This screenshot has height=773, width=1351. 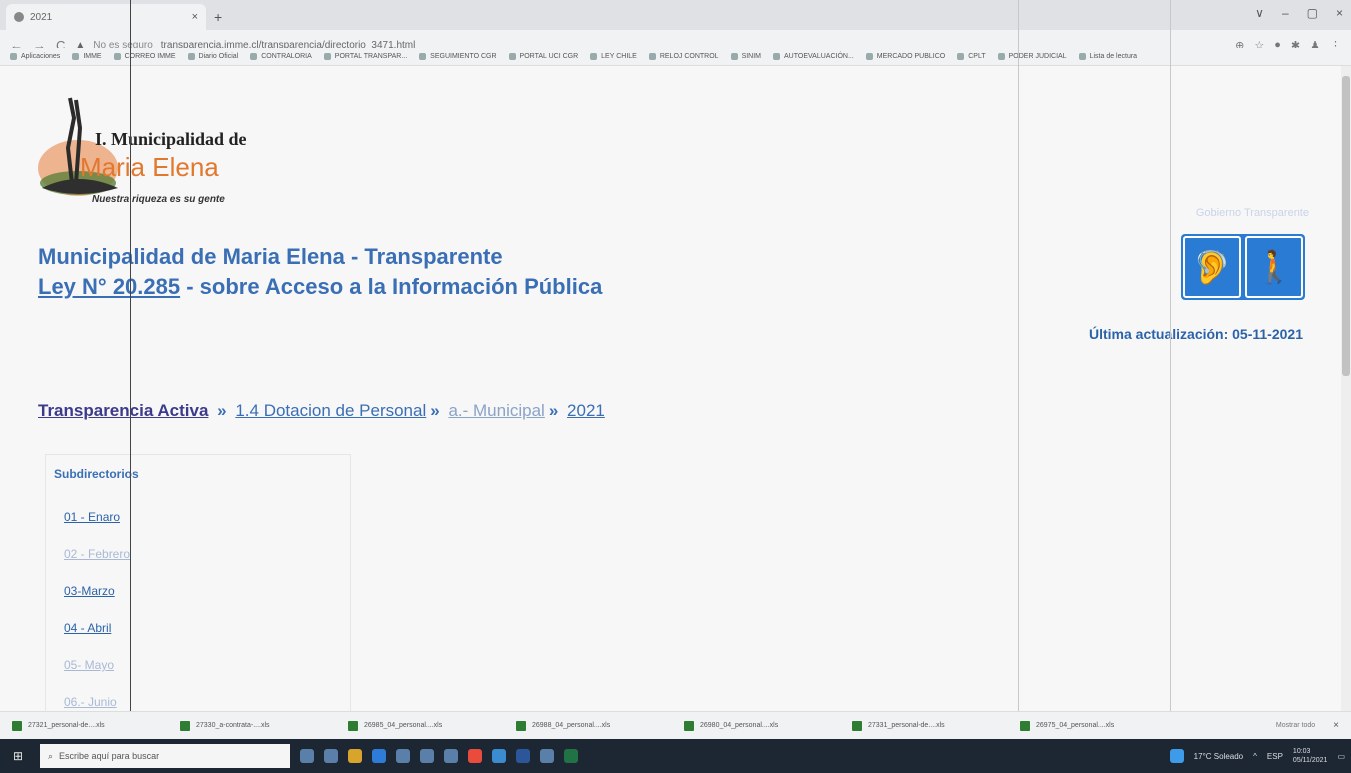 I want to click on bookmark-item: CONTRALORIA, so click(x=281, y=56).